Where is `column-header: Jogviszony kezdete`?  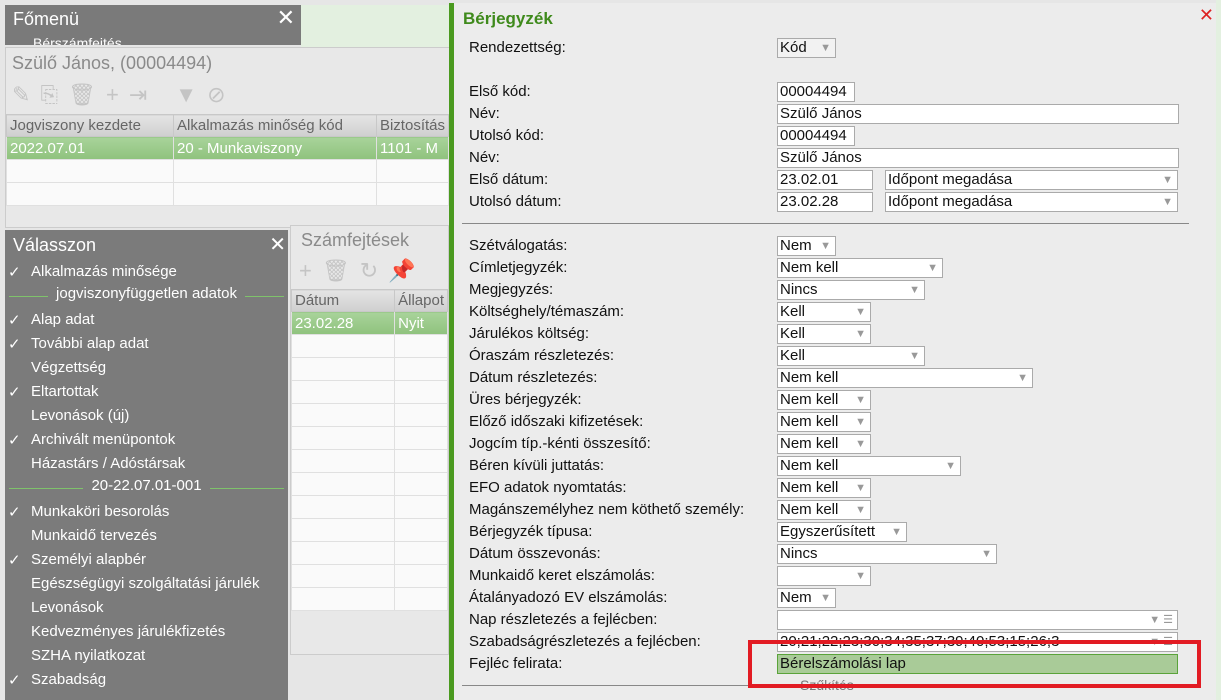 column-header: Jogviszony kezdete is located at coordinates (90, 125).